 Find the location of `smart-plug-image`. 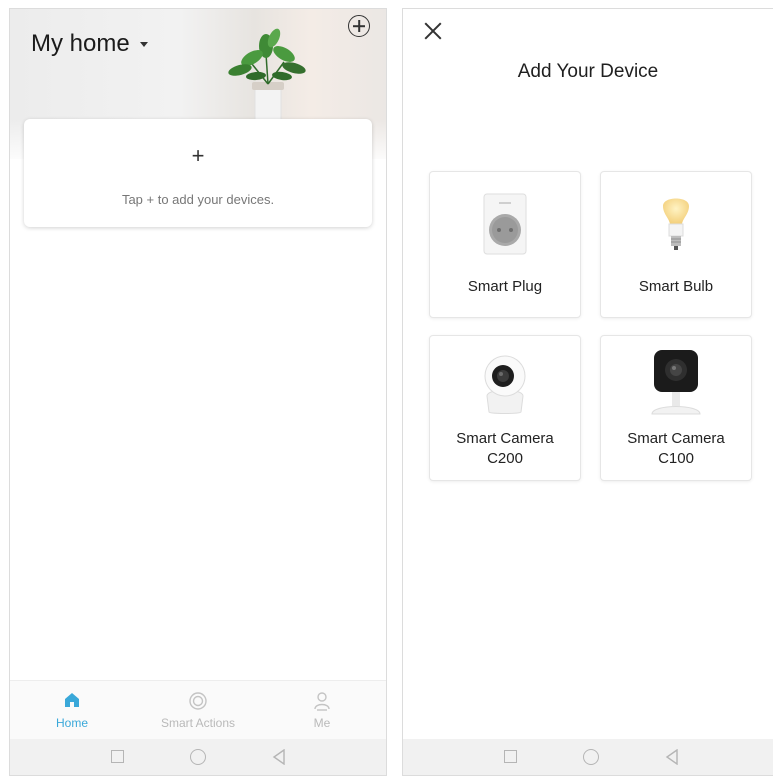

smart-plug-image is located at coordinates (505, 224).